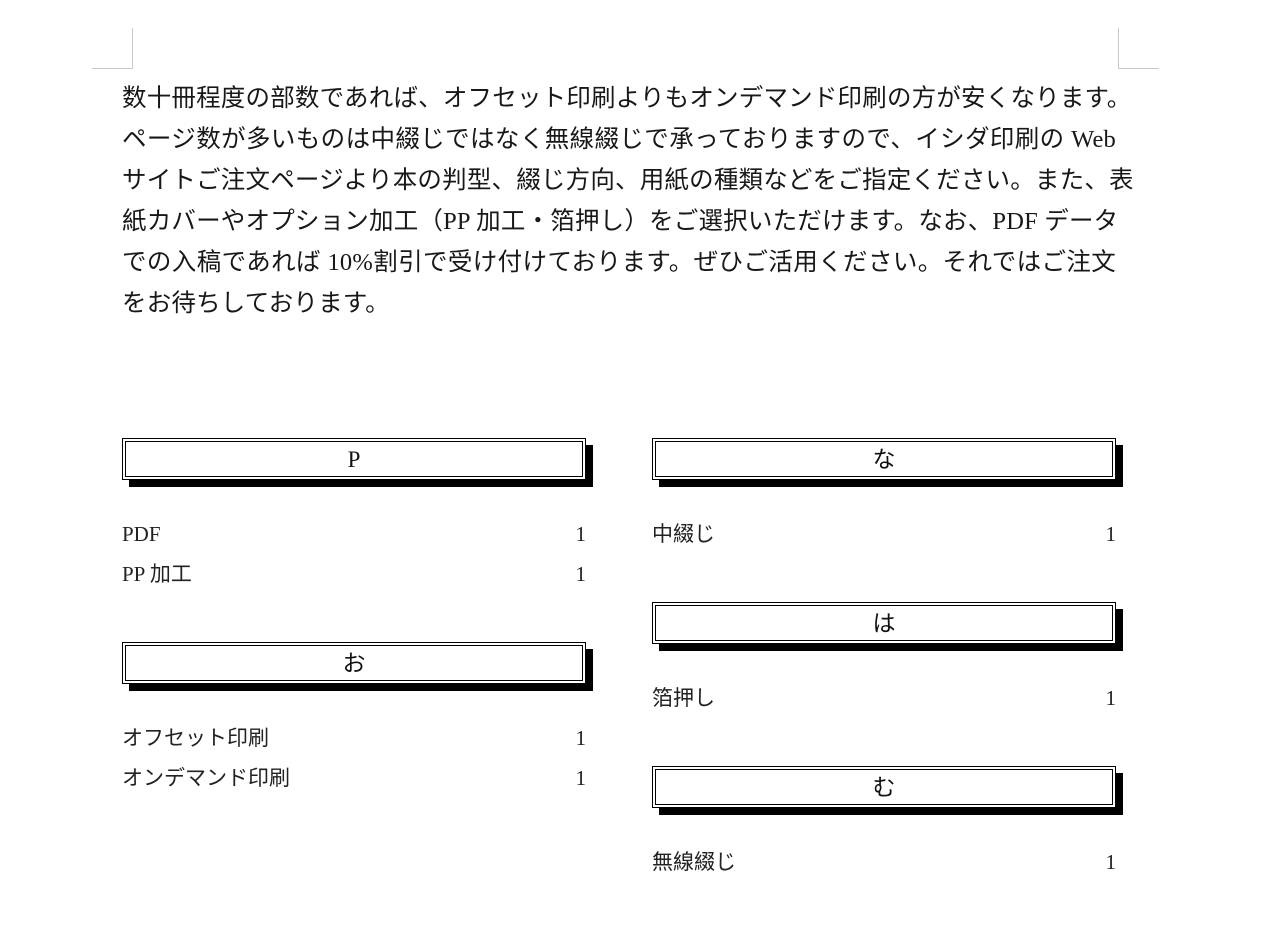 The image size is (1280, 946). I want to click on index-entry-label: 無線綴じ, so click(694, 862).